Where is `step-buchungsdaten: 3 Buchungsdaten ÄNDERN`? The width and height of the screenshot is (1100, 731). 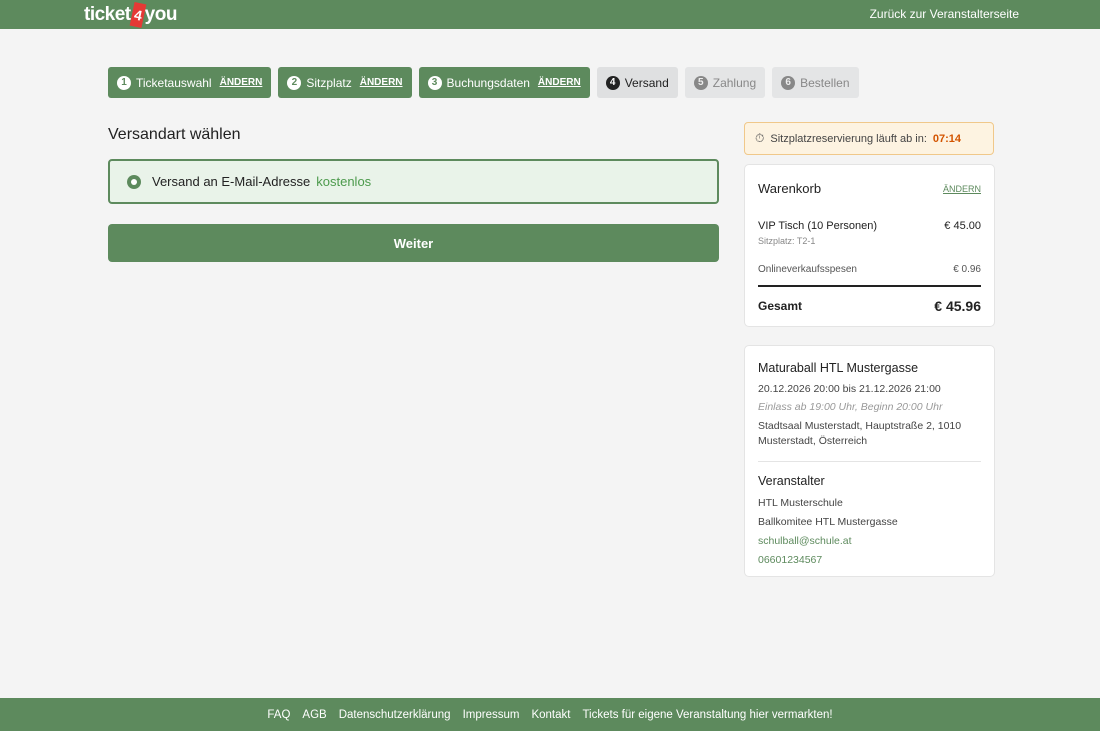
step-buchungsdaten: 3 Buchungsdaten ÄNDERN is located at coordinates (504, 82).